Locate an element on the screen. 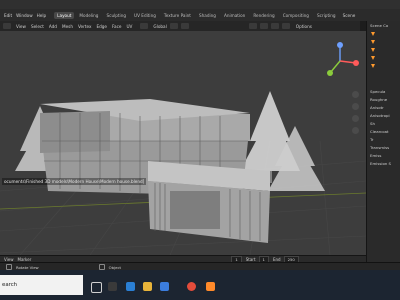 Image resolution: width=400 pixels, height=300 pixels. pan-icon is located at coordinates (355, 106).